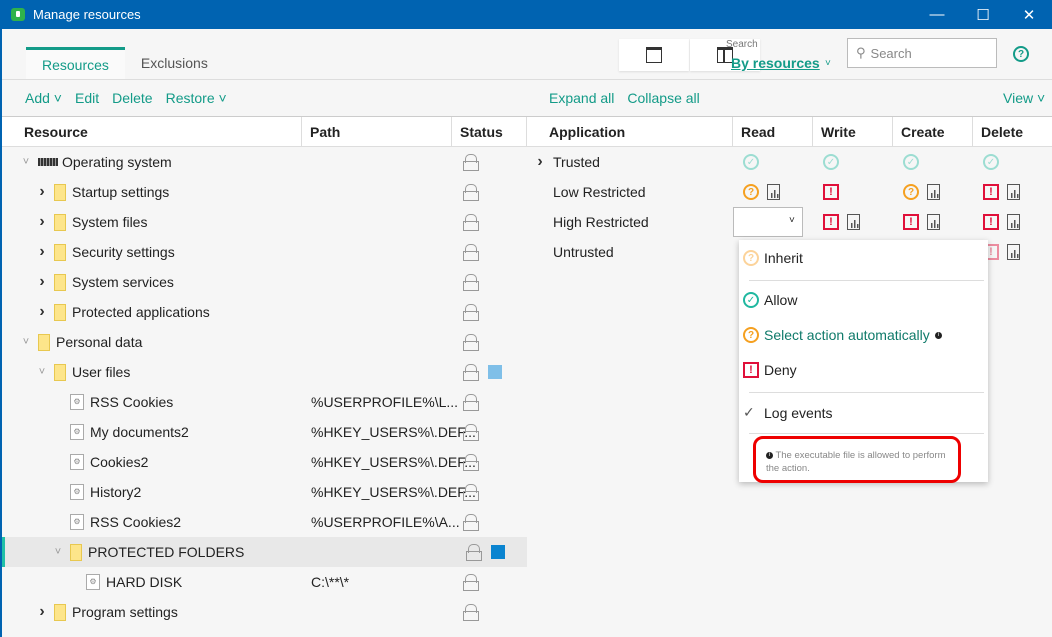 The width and height of the screenshot is (1052, 637). Describe the element at coordinates (264, 582) in the screenshot. I see `resource-row: ⚙ HARD DISK C:\**\*` at that location.